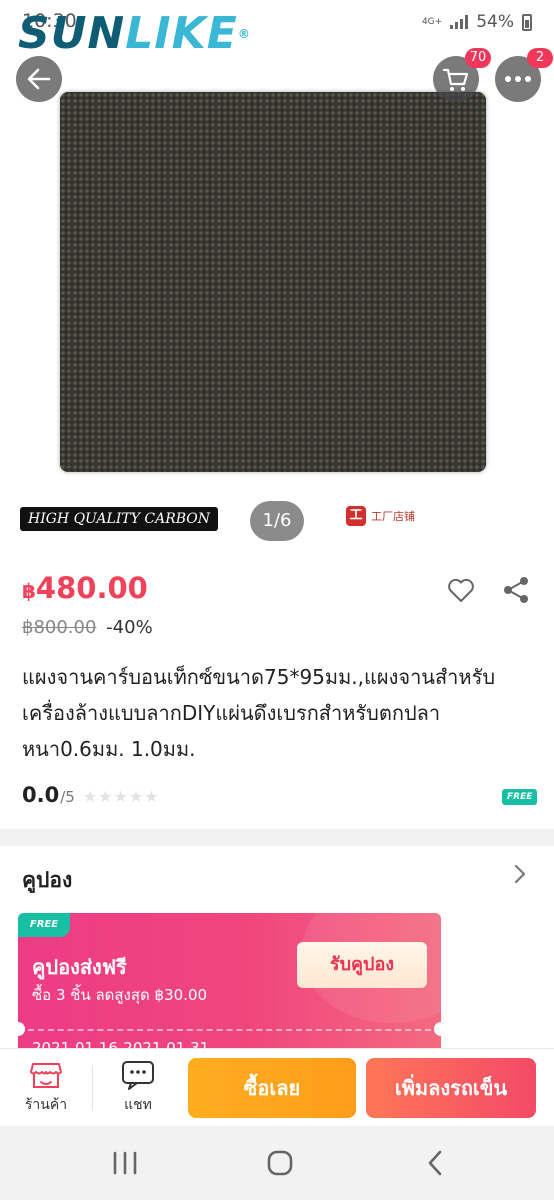  Describe the element at coordinates (277, 521) in the screenshot. I see `image-page-indicator: 1/6` at that location.